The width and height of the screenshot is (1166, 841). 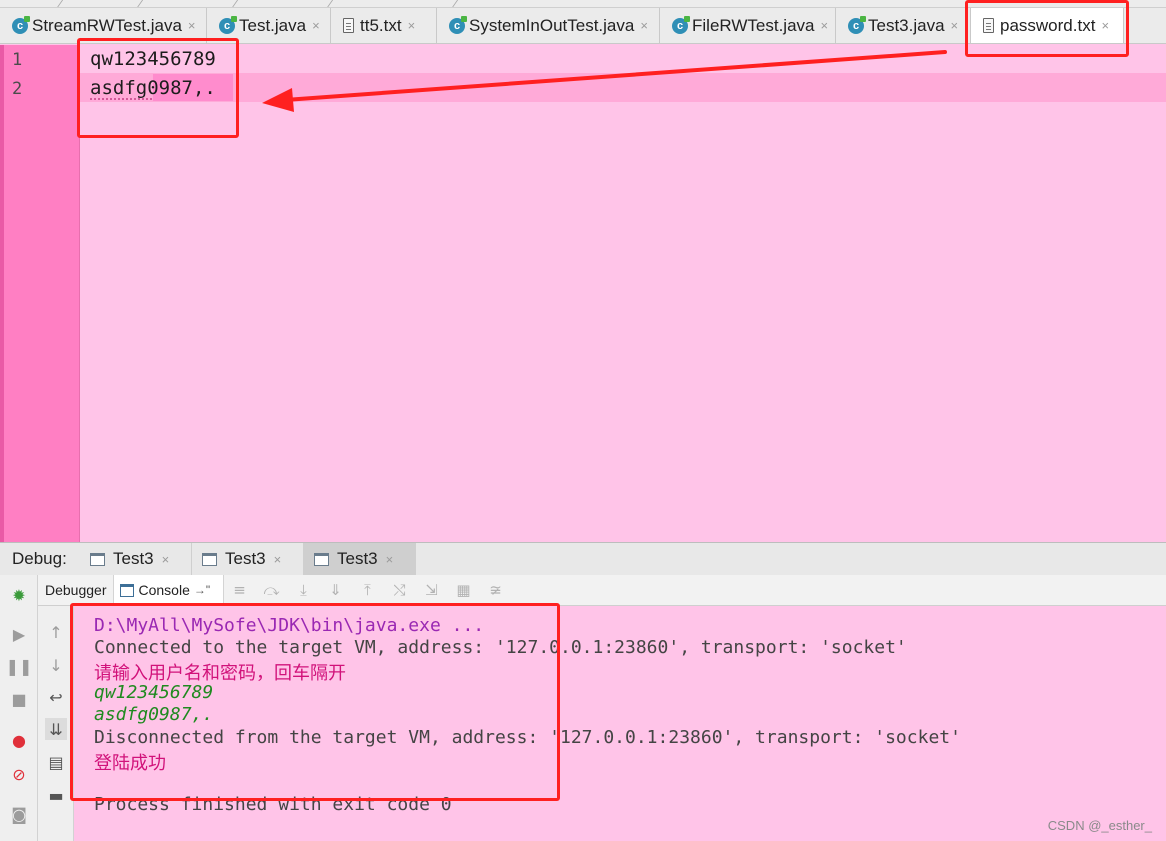 I want to click on line-number: 2, so click(x=17, y=89).